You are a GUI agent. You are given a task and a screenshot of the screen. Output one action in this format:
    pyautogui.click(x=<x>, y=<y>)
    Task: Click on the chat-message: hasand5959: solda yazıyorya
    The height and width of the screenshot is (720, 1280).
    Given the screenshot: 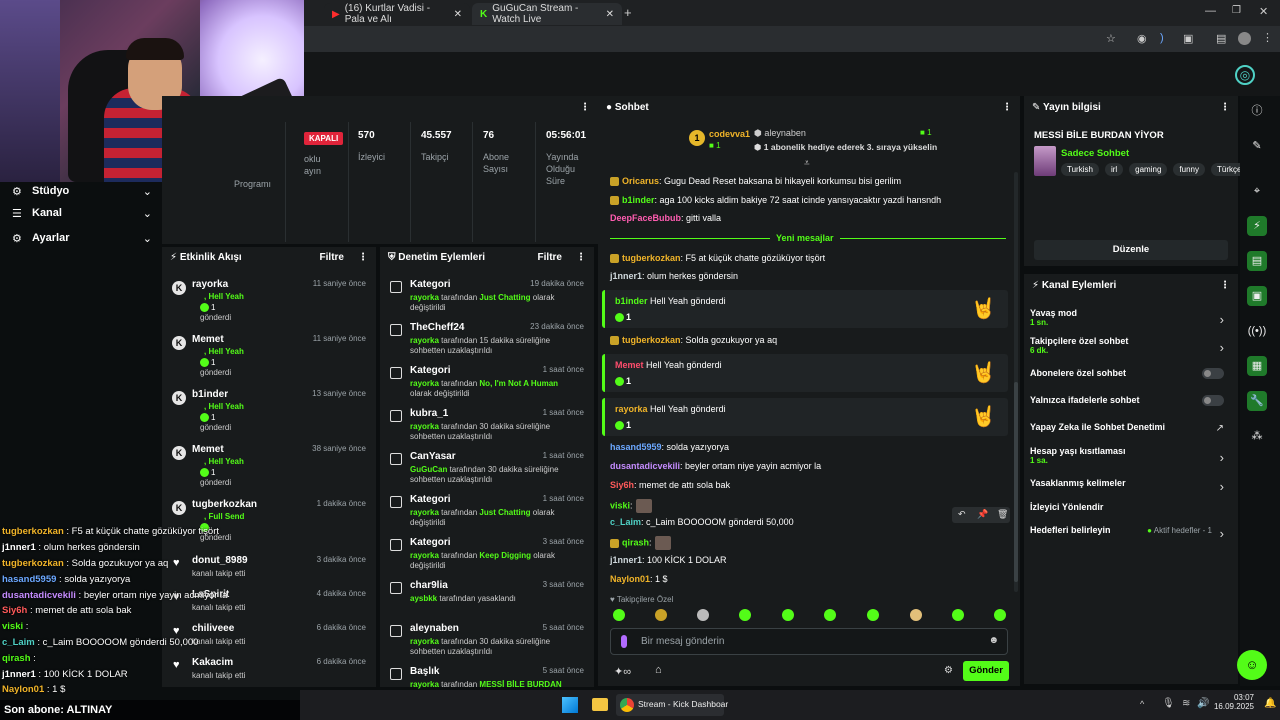 What is the action you would take?
    pyautogui.click(x=669, y=447)
    